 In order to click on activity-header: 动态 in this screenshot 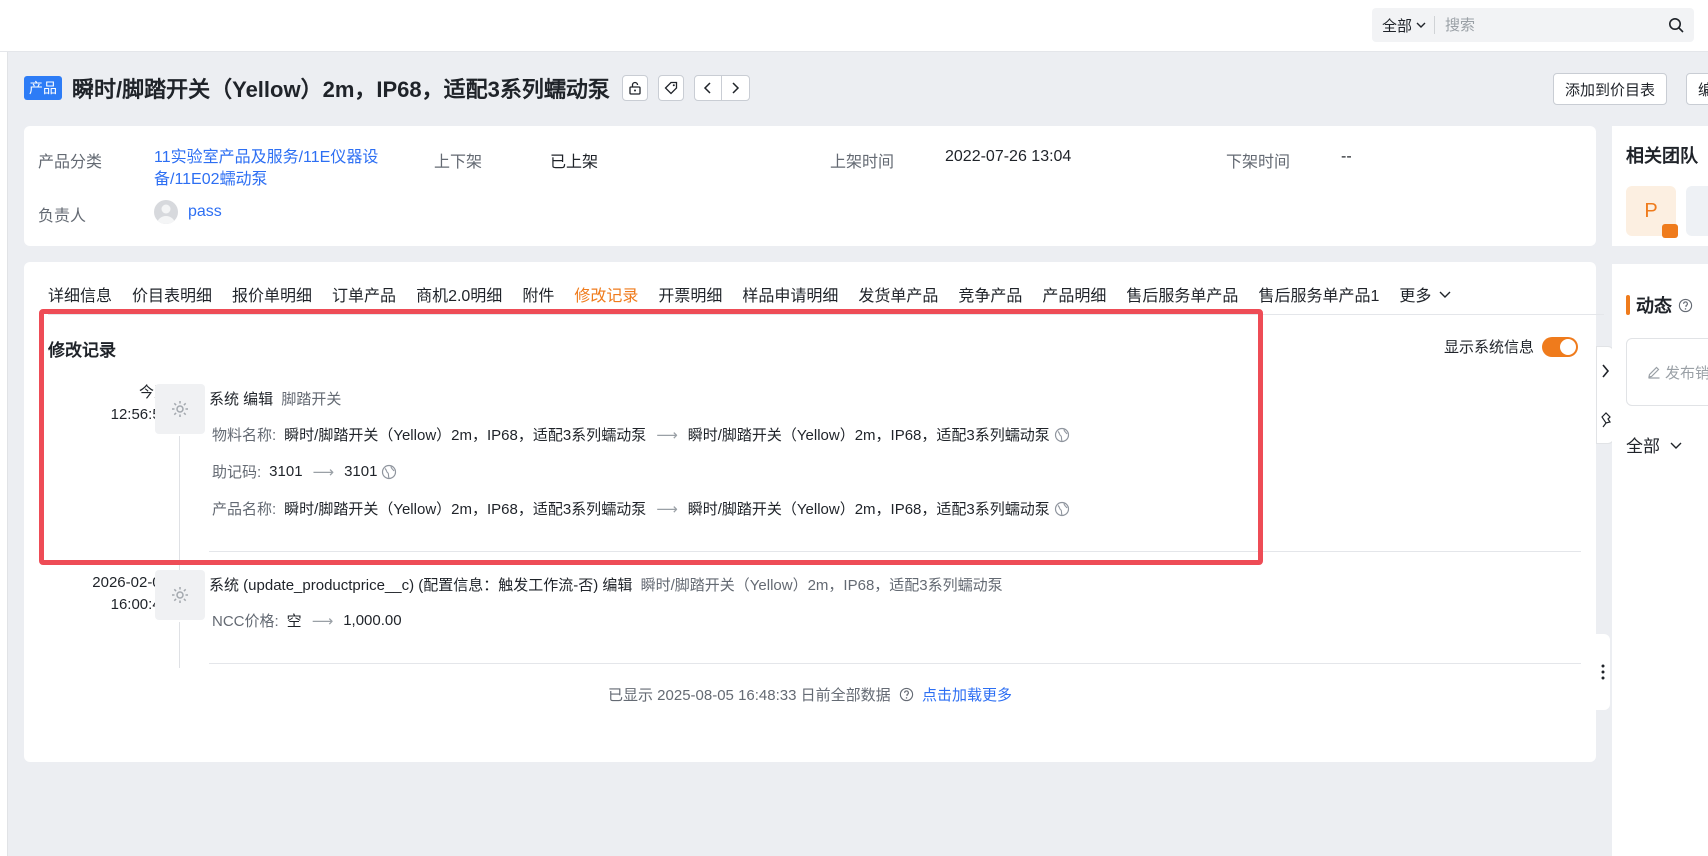, I will do `click(1659, 305)`.